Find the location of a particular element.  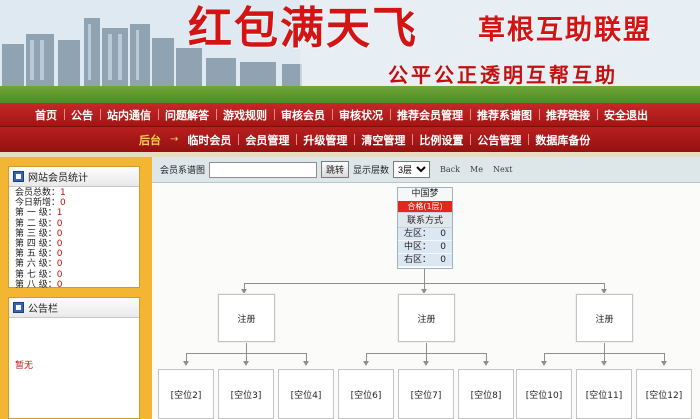

arrow-right-icon: → is located at coordinates (174, 139).